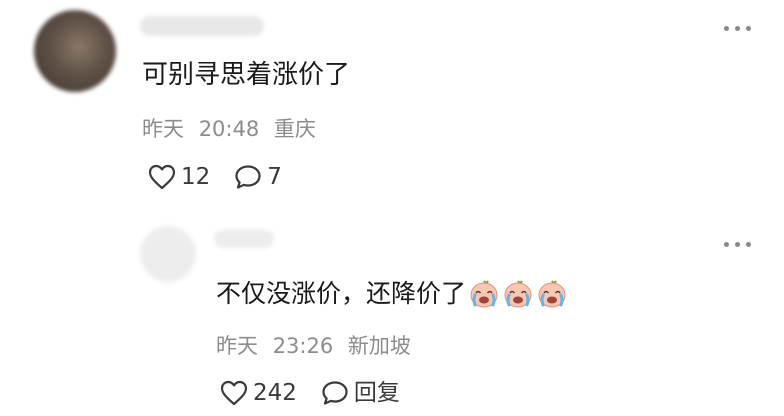 The height and width of the screenshot is (416, 784). What do you see at coordinates (168, 254) in the screenshot?
I see `reply-avatar` at bounding box center [168, 254].